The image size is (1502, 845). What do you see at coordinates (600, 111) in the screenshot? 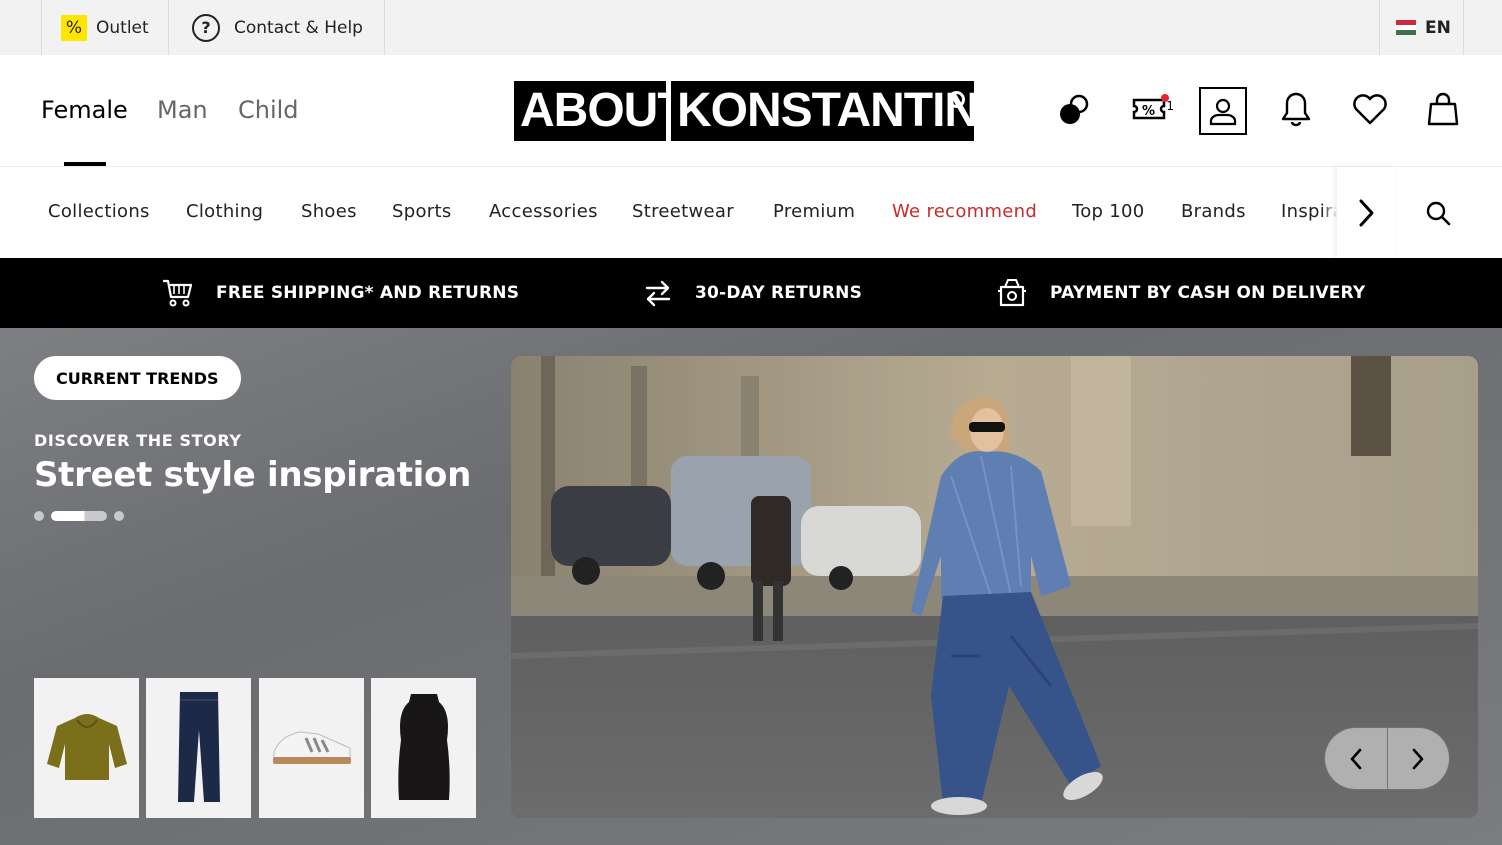
I see `logo-part-about: ABOUT` at bounding box center [600, 111].